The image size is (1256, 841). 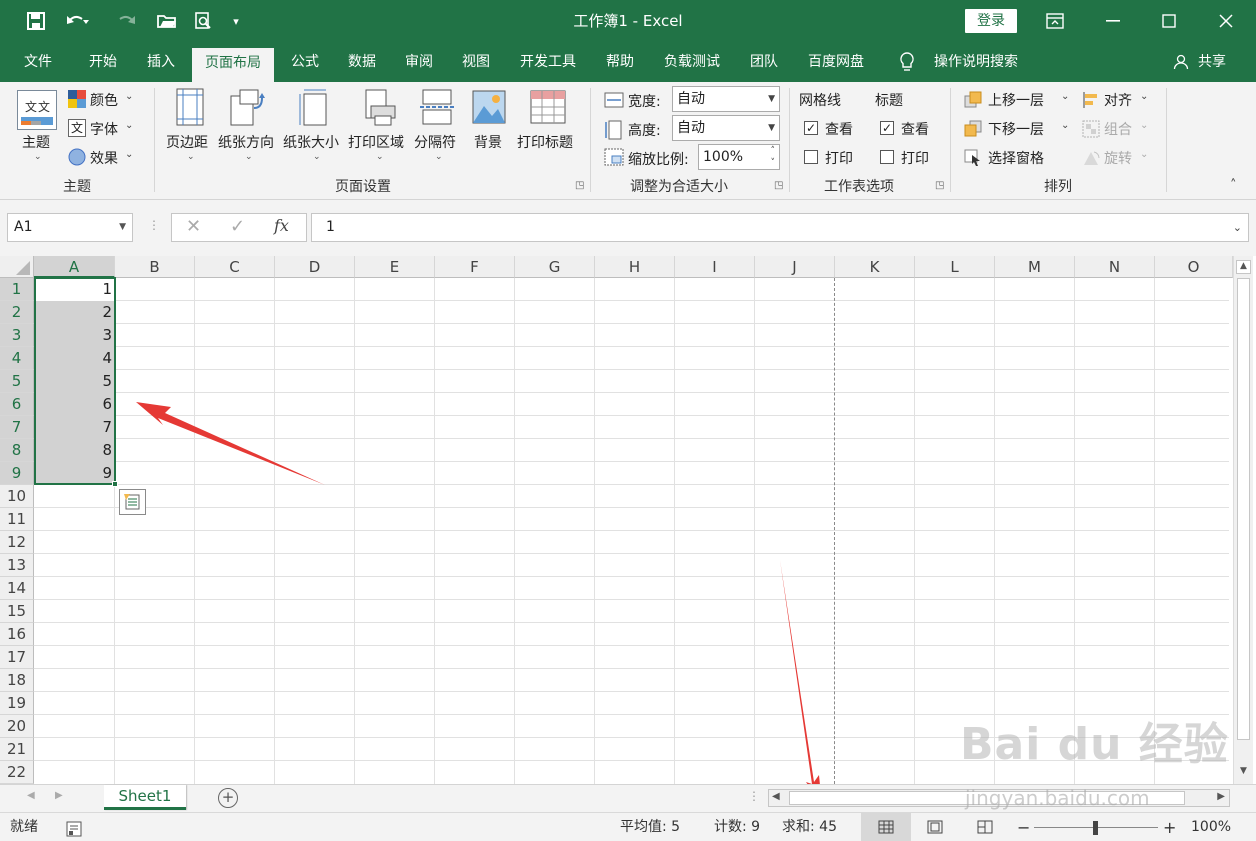 What do you see at coordinates (726, 128) in the screenshot?
I see `height-select: 自动 ▼` at bounding box center [726, 128].